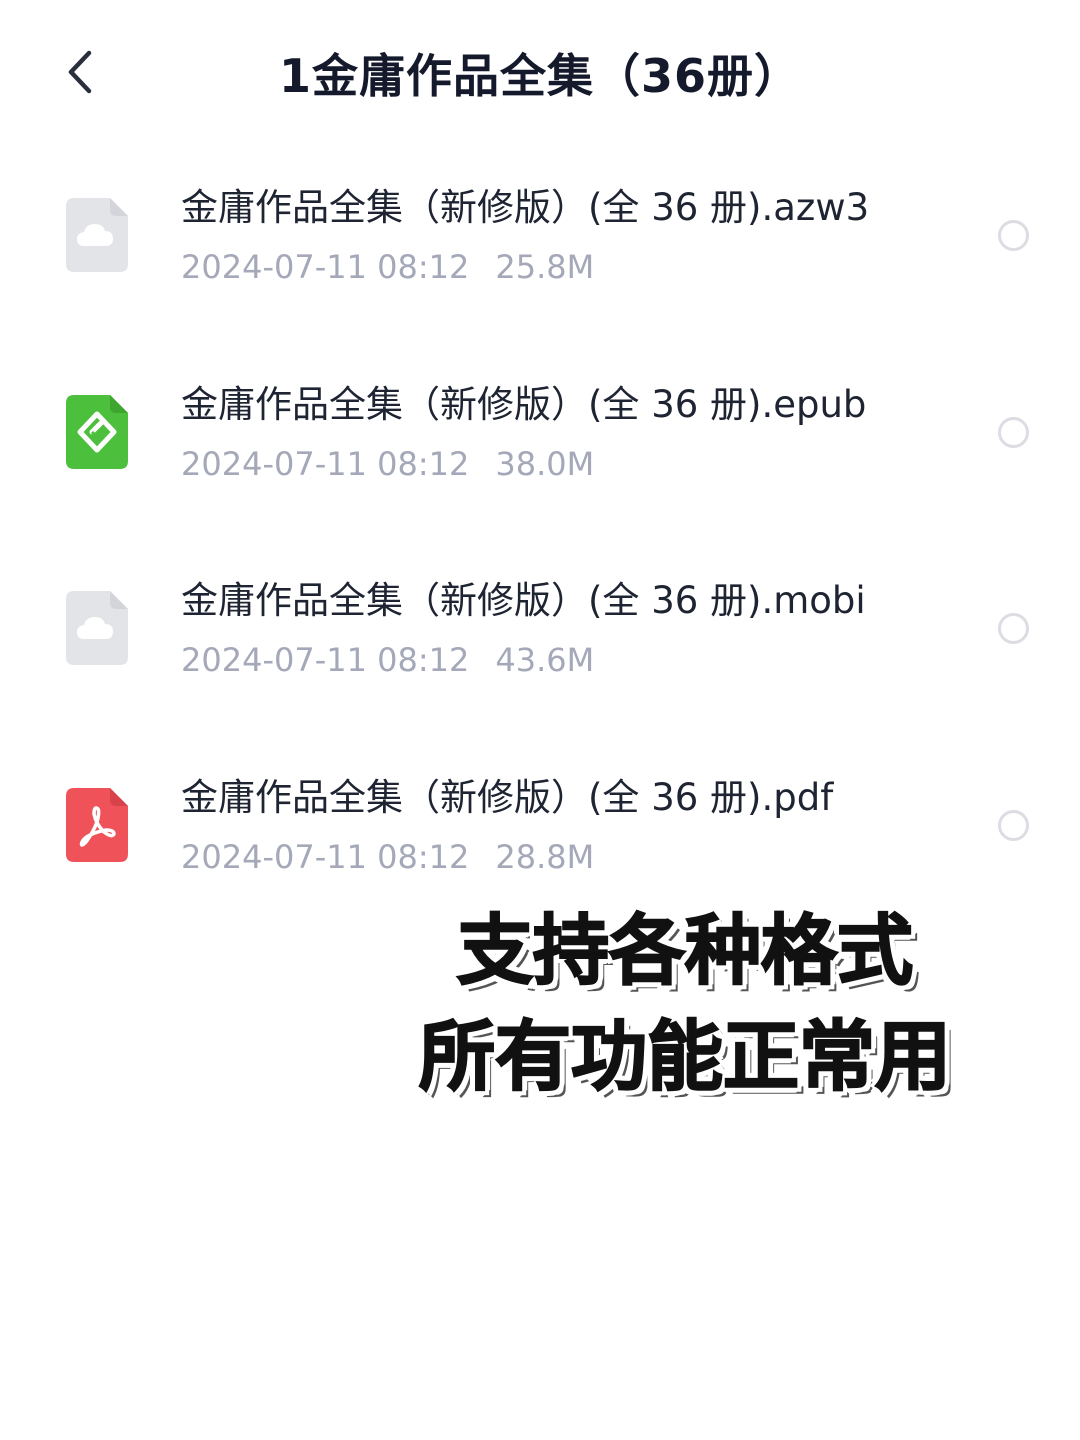 The width and height of the screenshot is (1080, 1440). Describe the element at coordinates (545, 463) in the screenshot. I see `file-size: 38.0M` at that location.